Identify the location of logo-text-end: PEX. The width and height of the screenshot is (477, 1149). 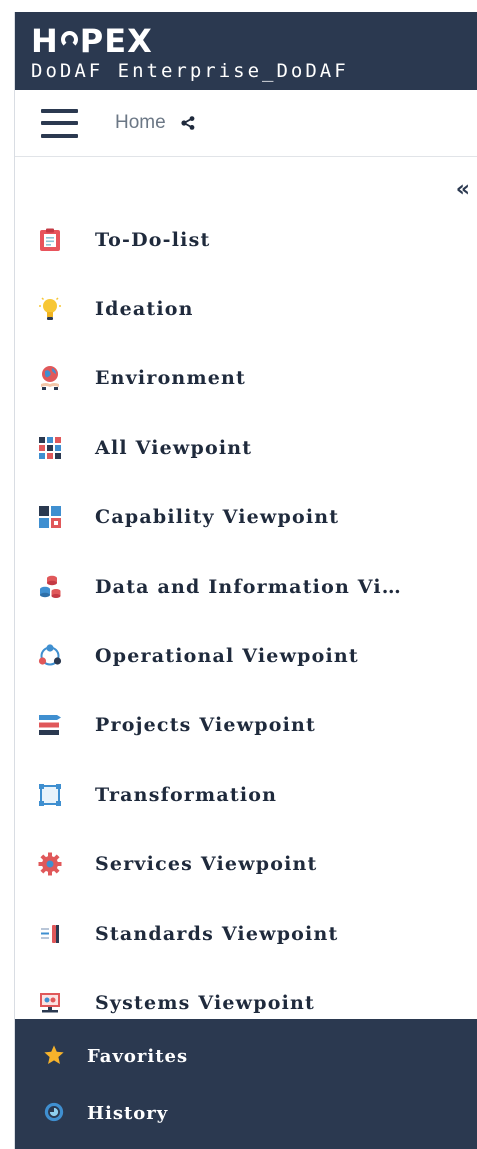
(116, 41).